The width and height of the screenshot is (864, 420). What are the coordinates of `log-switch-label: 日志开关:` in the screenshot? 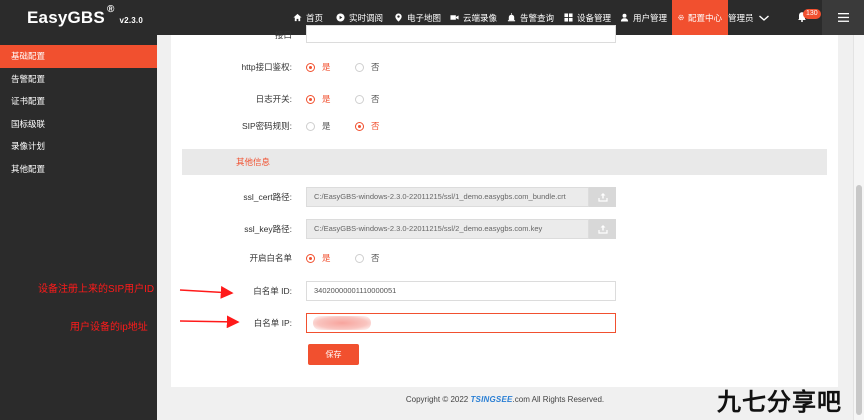 It's located at (273, 99).